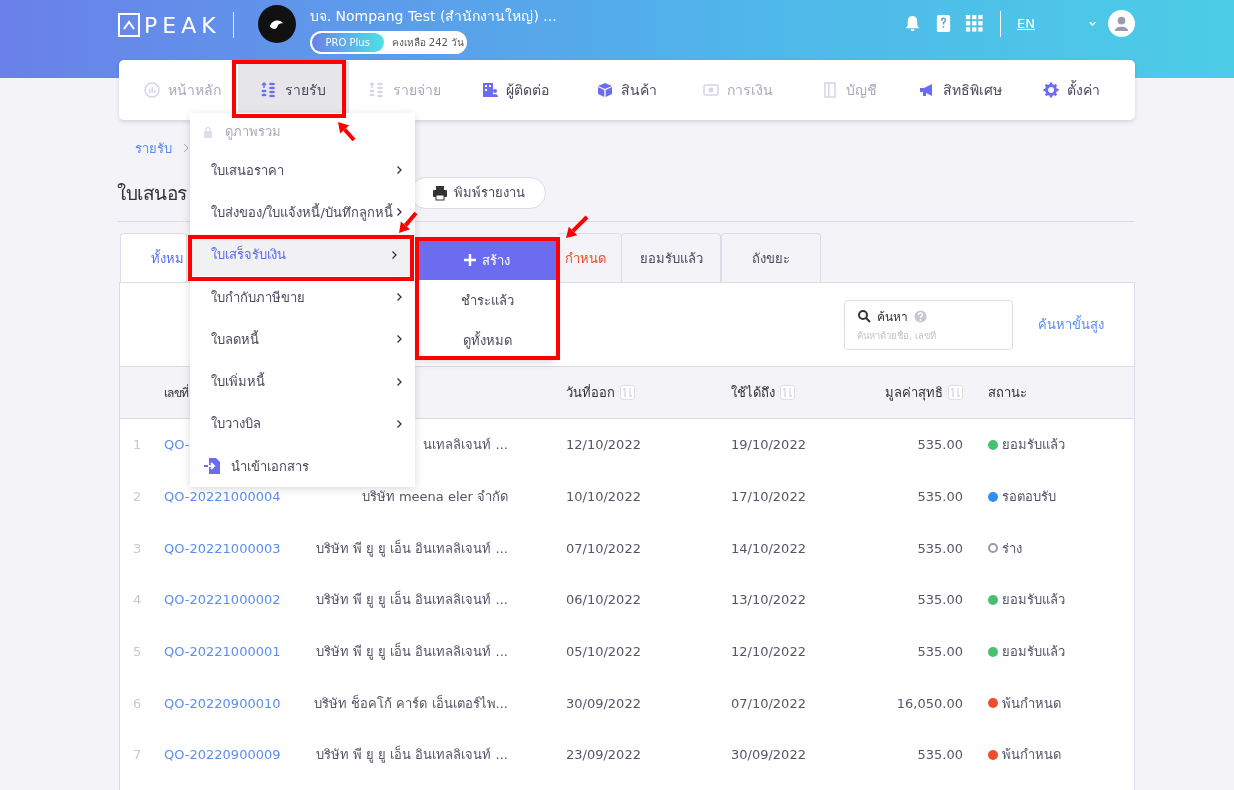  Describe the element at coordinates (914, 393) in the screenshot. I see `column-header: มูลค่าสุทธิ` at that location.